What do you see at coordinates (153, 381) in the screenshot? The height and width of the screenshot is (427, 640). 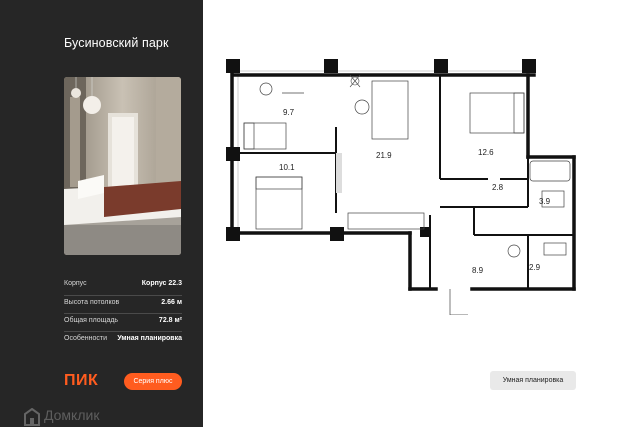 I see `series-badge: Серия плюс` at bounding box center [153, 381].